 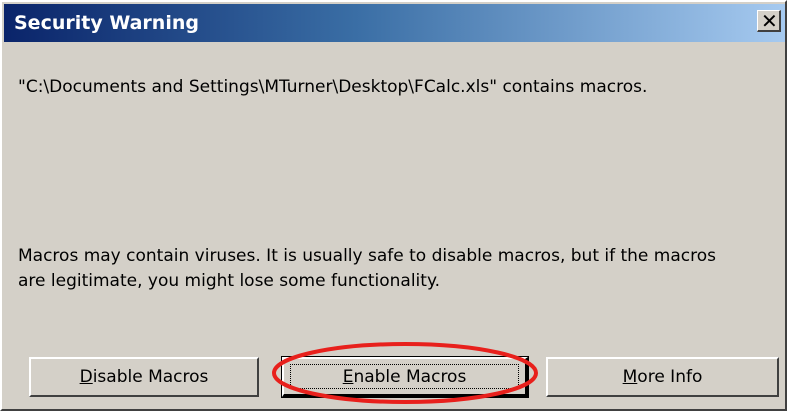 What do you see at coordinates (670, 377) in the screenshot?
I see `more-info-rest: ore Info` at bounding box center [670, 377].